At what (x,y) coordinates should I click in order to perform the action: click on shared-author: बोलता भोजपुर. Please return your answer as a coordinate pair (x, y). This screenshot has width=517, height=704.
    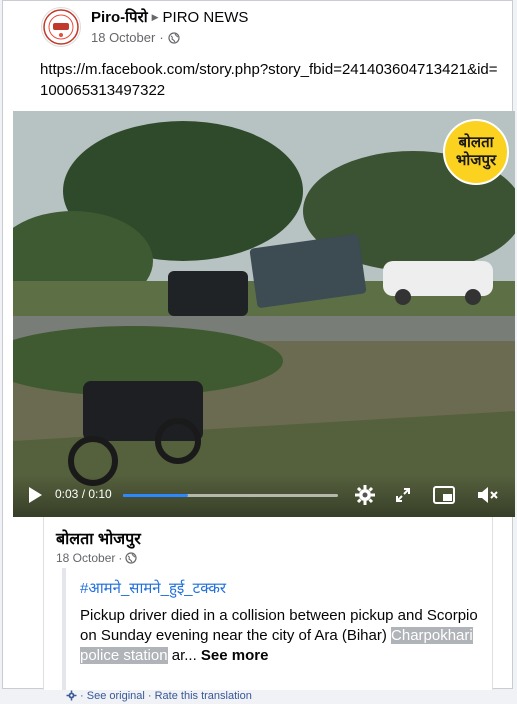
    Looking at the image, I should click on (98, 538).